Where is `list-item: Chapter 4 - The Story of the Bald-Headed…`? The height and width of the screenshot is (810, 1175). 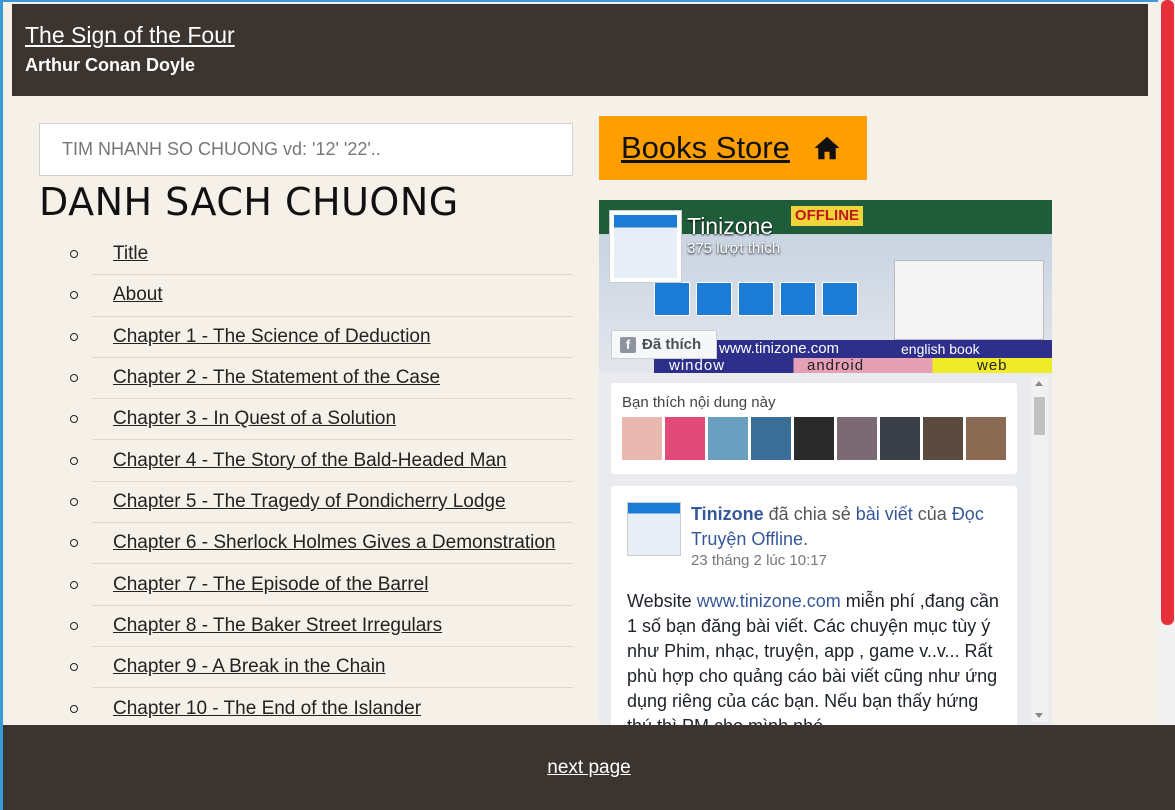
list-item: Chapter 4 - The Story of the Bald-Headed… is located at coordinates (321, 461).